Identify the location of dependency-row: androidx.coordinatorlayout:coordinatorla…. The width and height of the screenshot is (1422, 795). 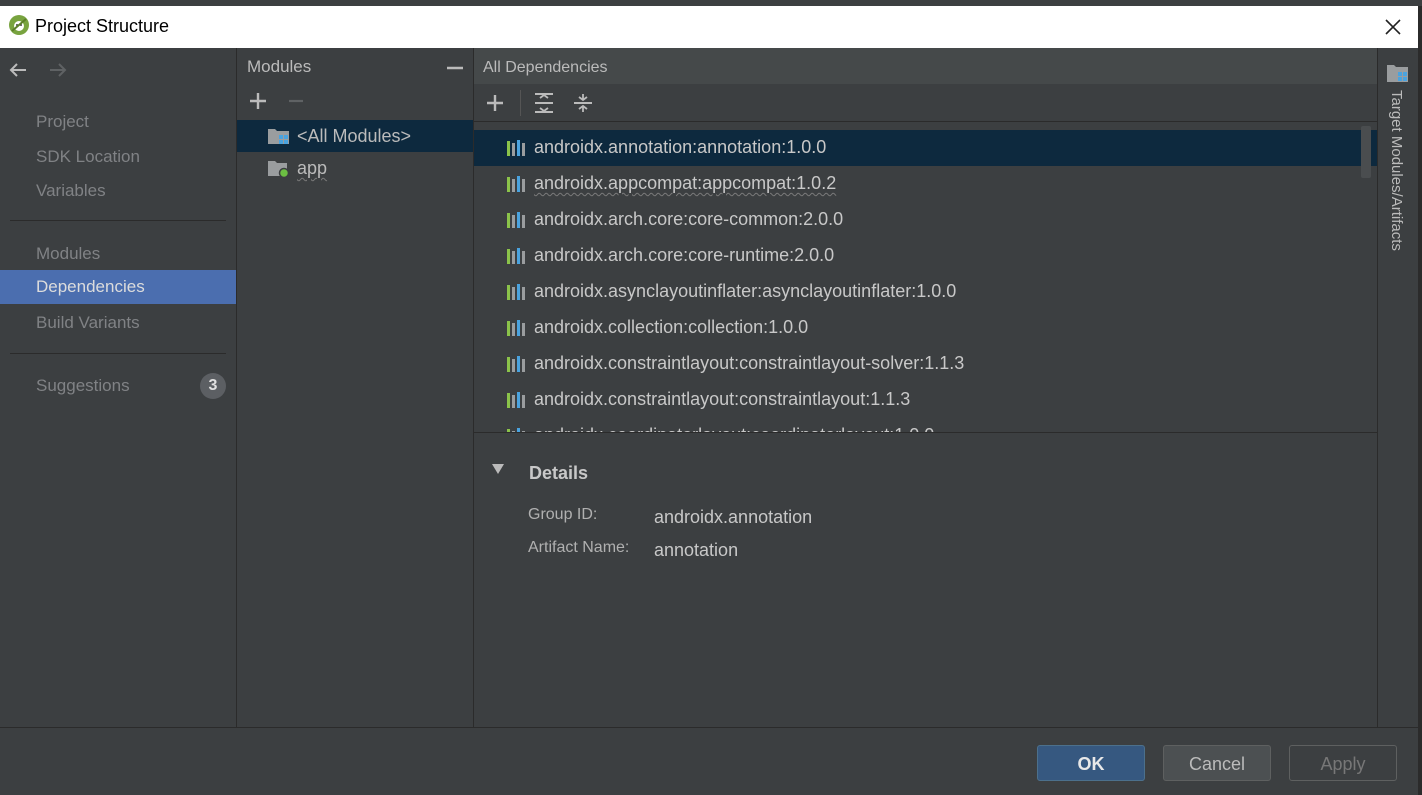
(925, 425).